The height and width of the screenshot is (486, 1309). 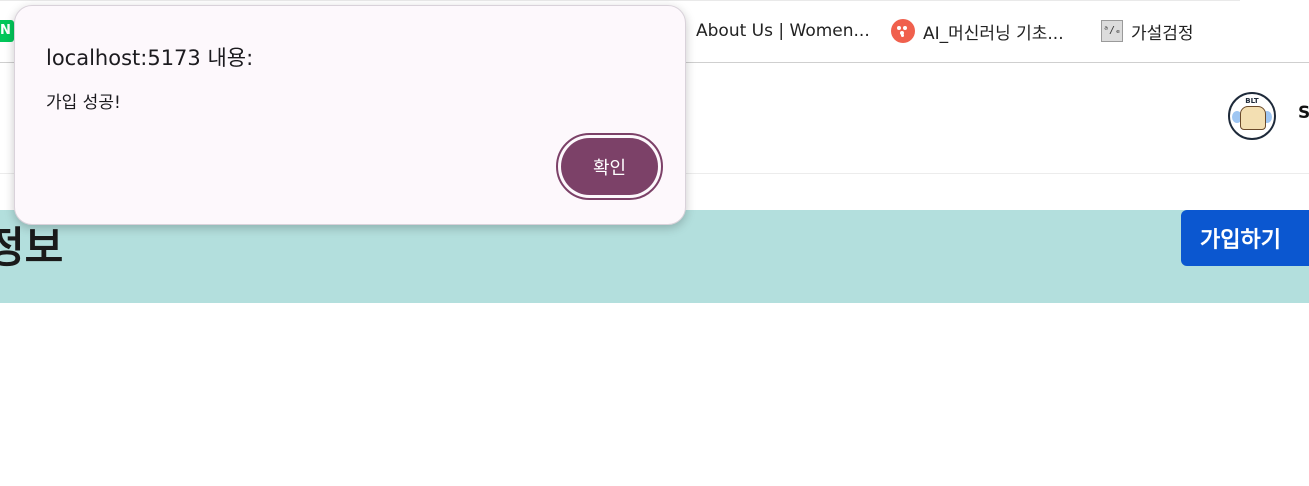 I want to click on toast-mascot-icon, so click(x=1253, y=118).